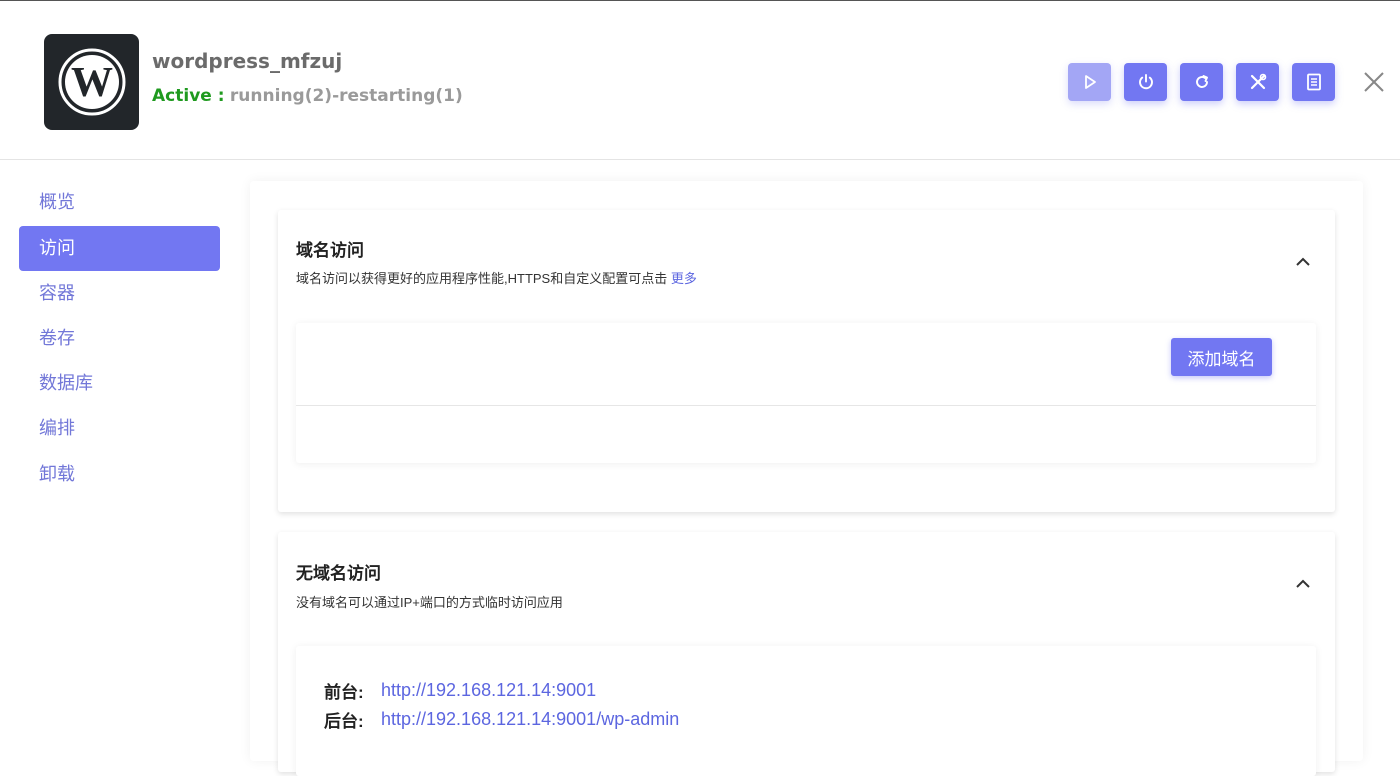 Image resolution: width=1400 pixels, height=776 pixels. What do you see at coordinates (488, 690) in the screenshot?
I see `frontend-url-link: http://192.168.121.14:9001` at bounding box center [488, 690].